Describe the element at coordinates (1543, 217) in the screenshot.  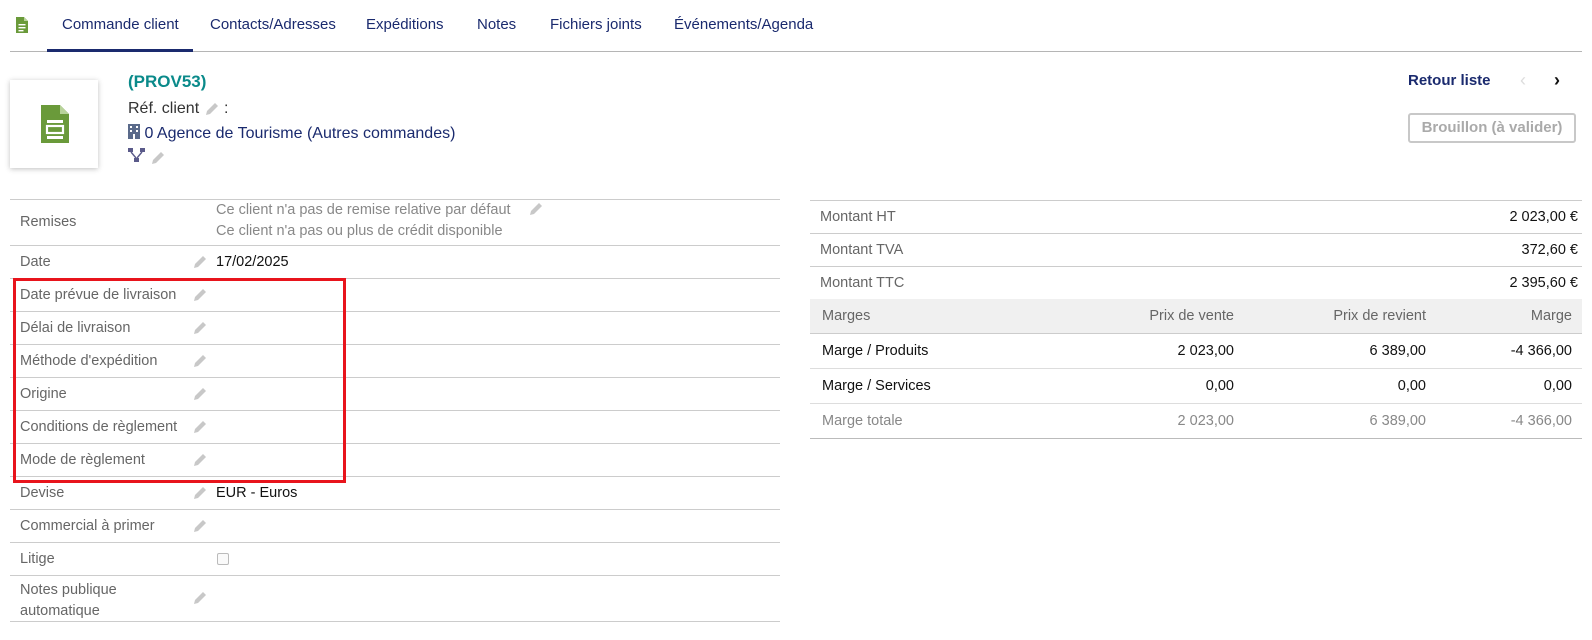
I see `total-value: 2 023,00 €` at that location.